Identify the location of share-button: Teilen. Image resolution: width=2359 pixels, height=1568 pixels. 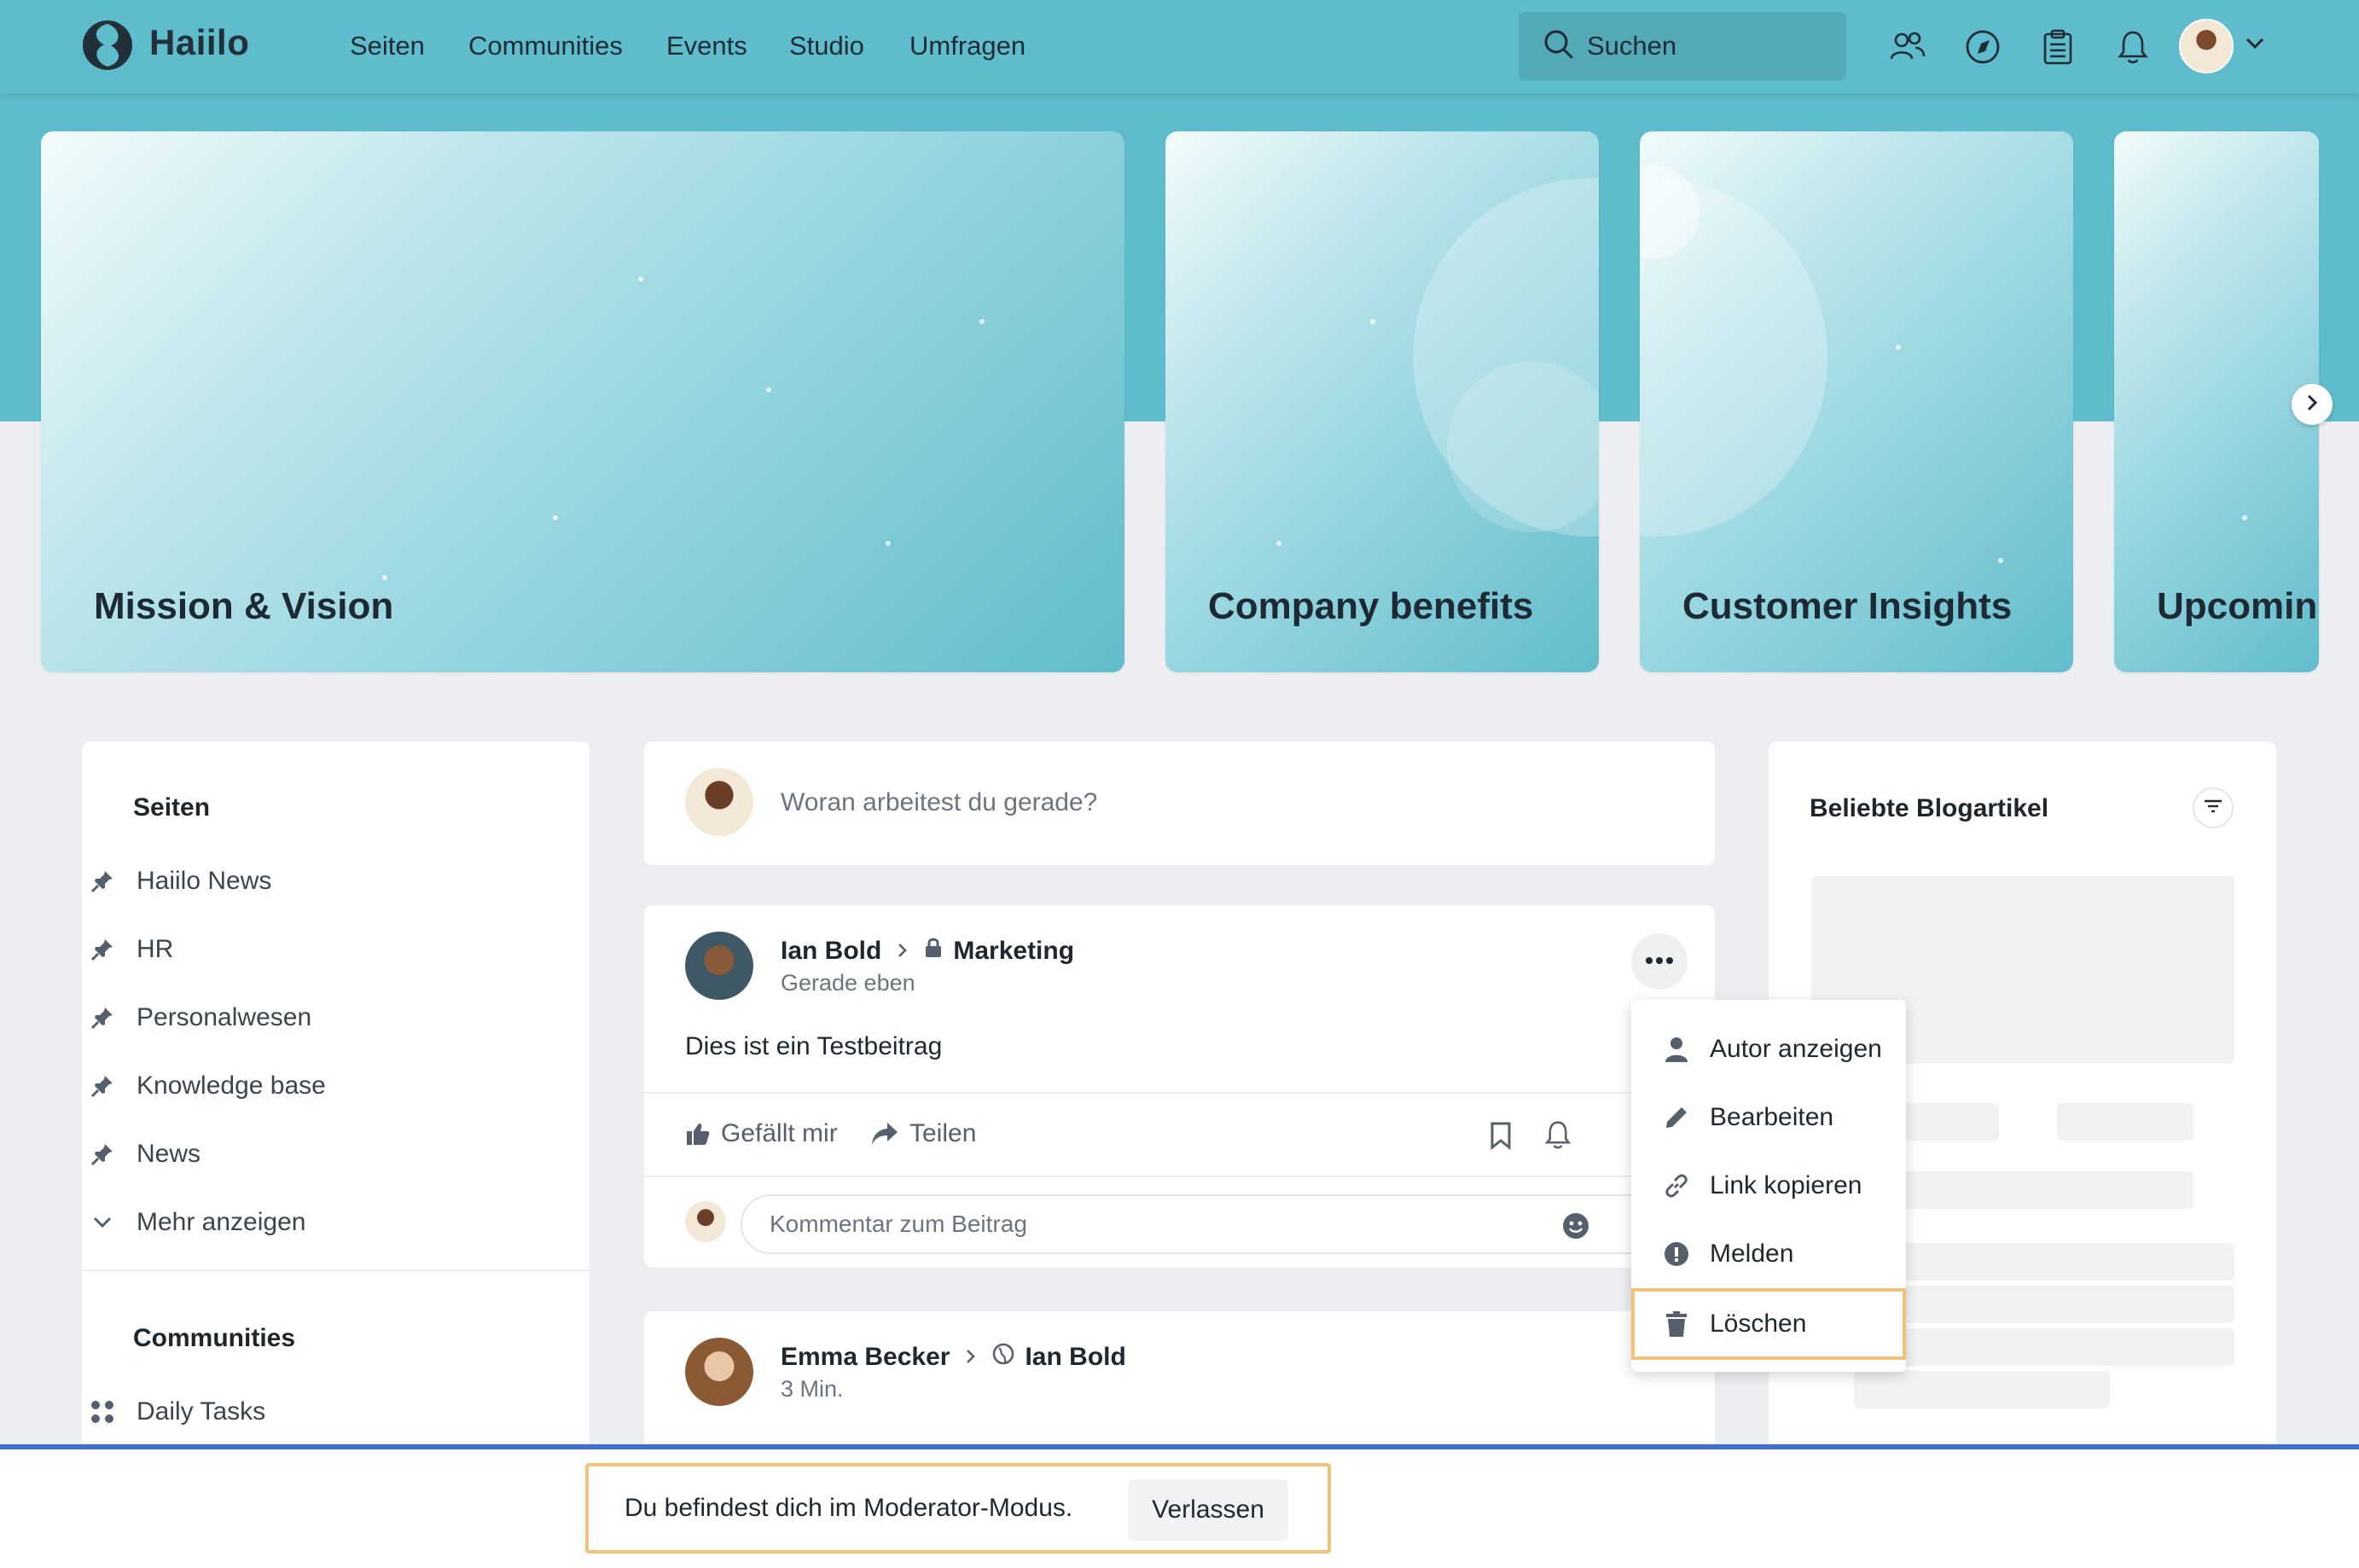
(923, 1133).